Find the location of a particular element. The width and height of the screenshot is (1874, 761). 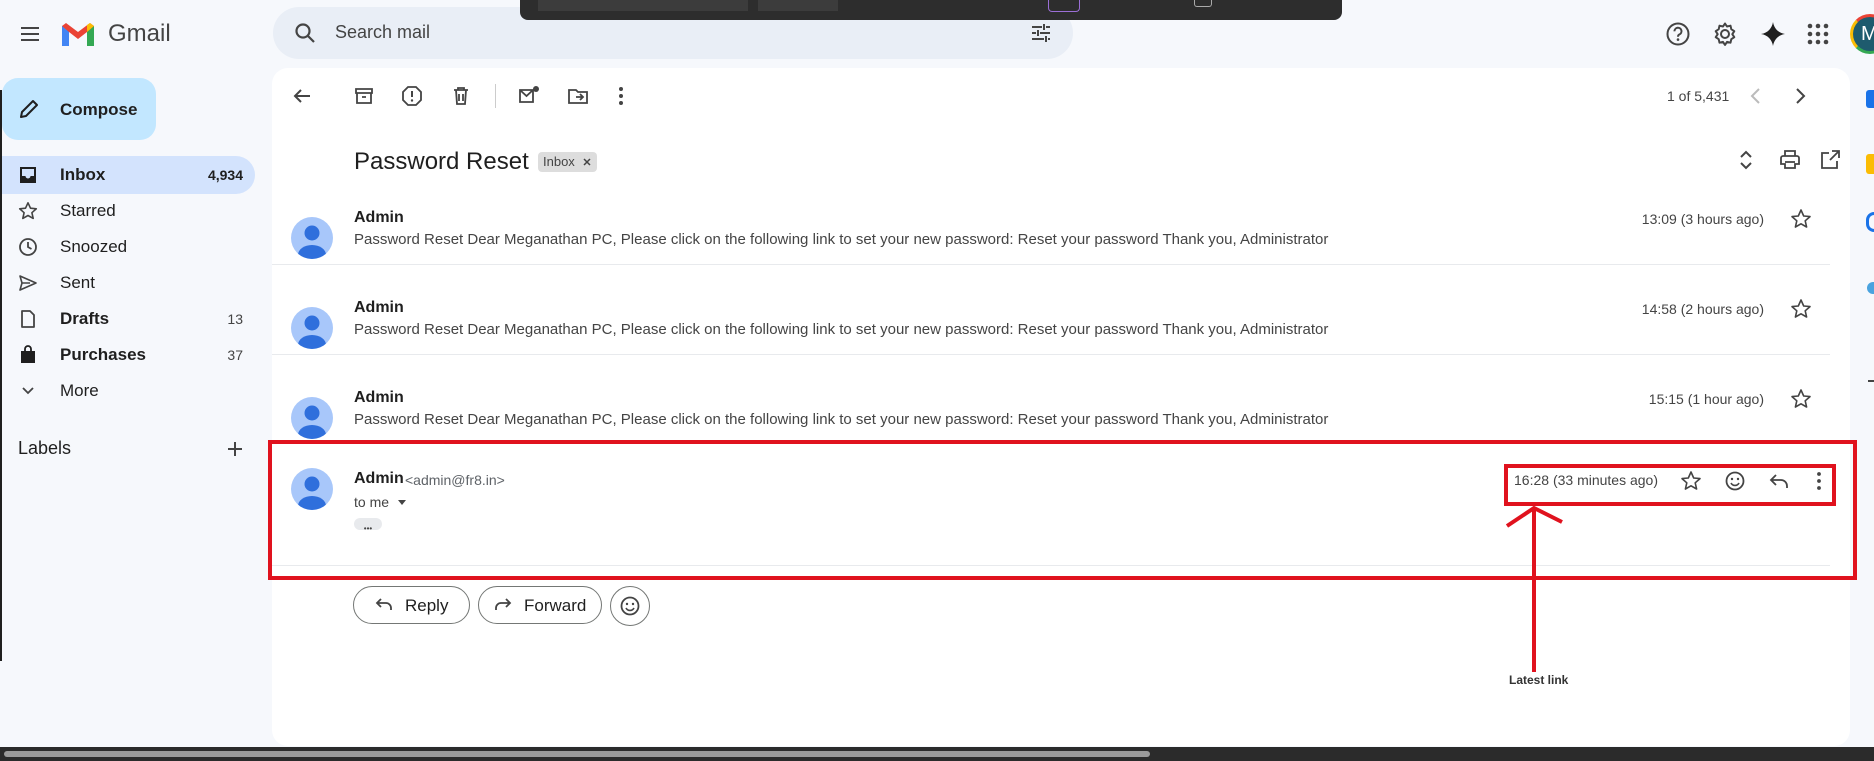

message-time: 13:09 (3 hours ago) is located at coordinates (1702, 219).